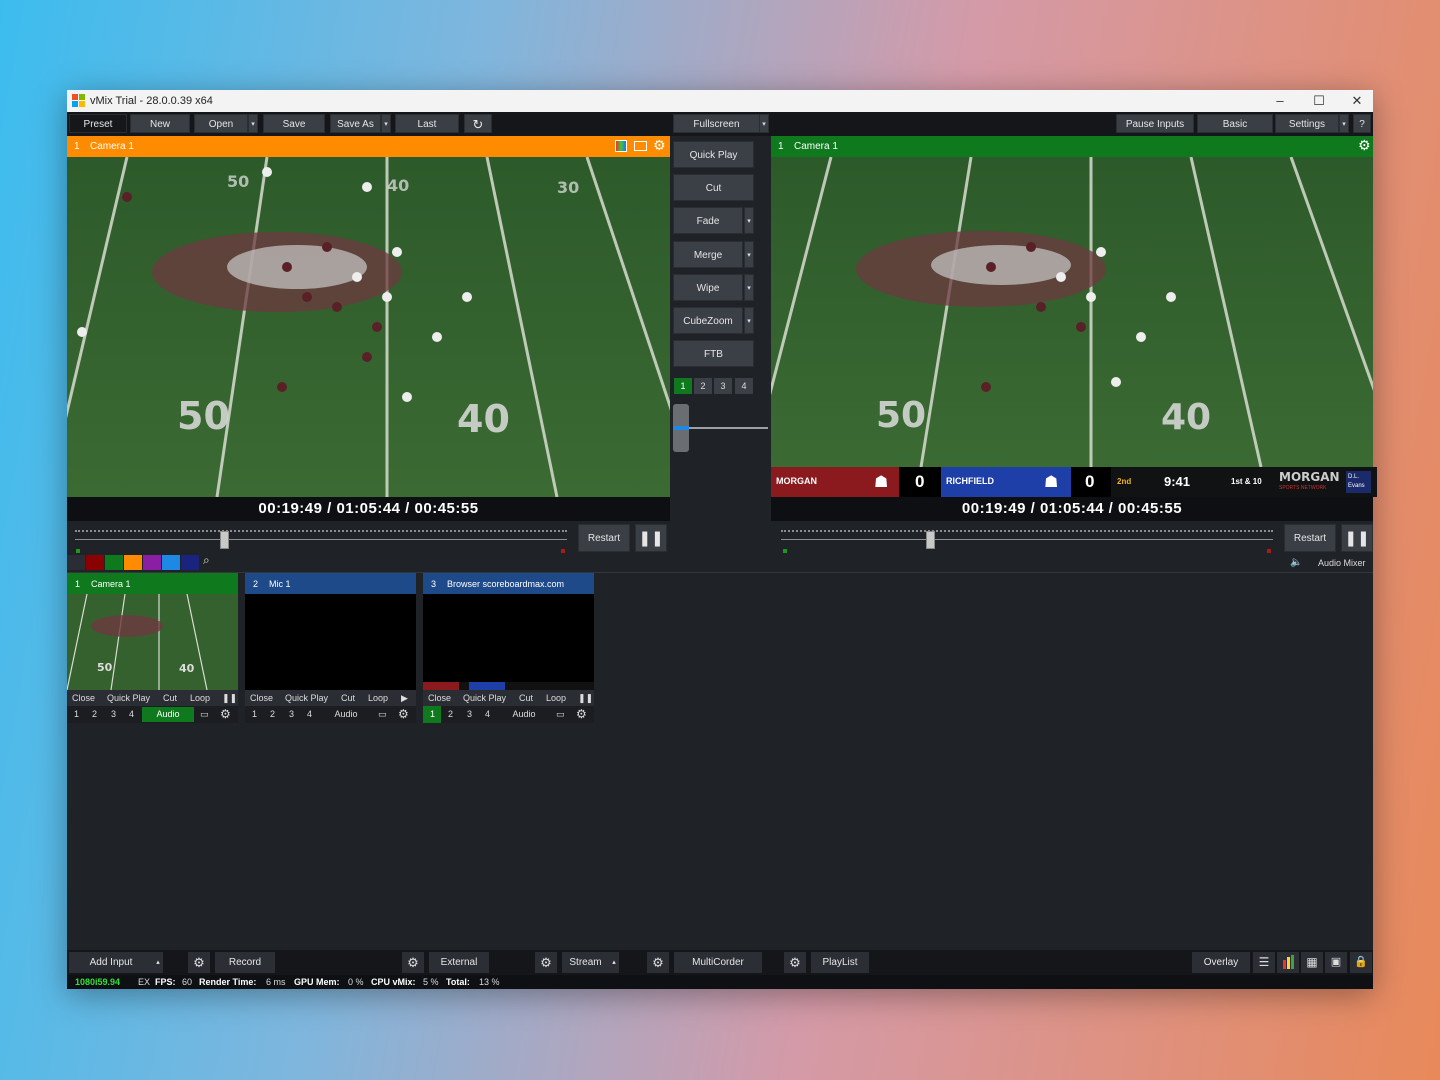 The width and height of the screenshot is (1440, 1080). I want to click on save-as-dropdown-icon: ▾, so click(386, 123).